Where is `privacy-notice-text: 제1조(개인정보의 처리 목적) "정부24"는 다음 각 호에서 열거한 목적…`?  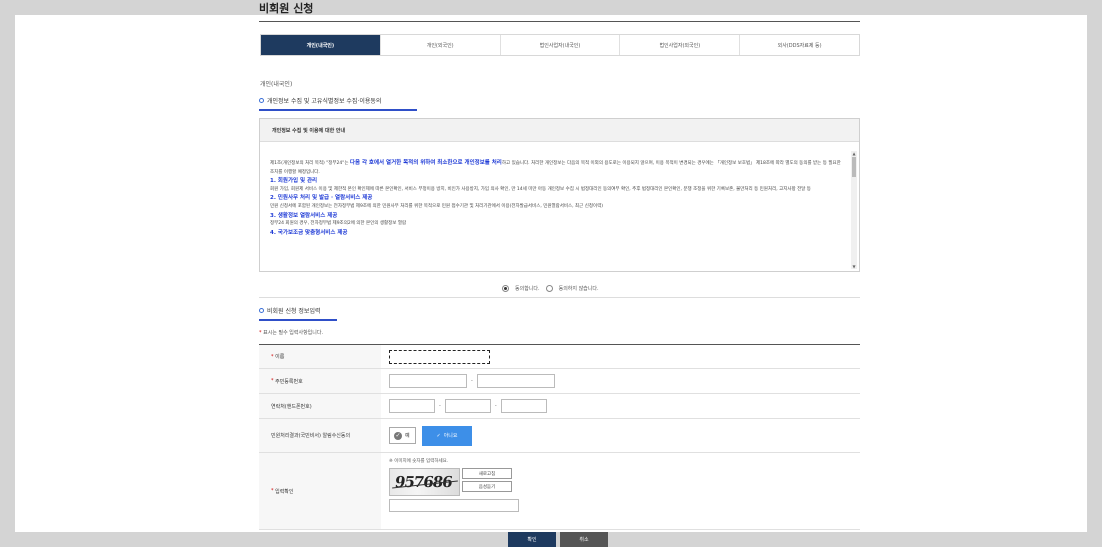
privacy-notice-text: 제1조(개인정보의 처리 목적) "정부24"는 다음 각 호에서 열거한 목적… is located at coordinates (557, 198).